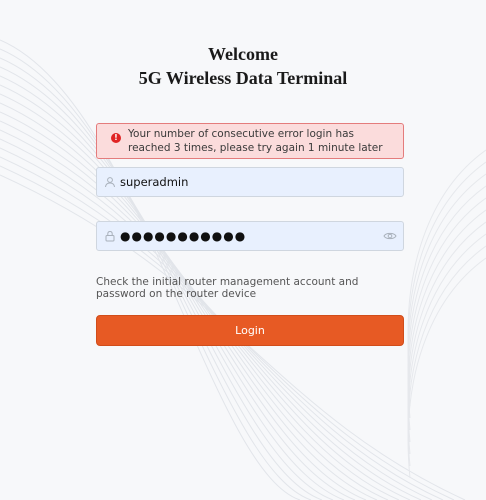 The height and width of the screenshot is (500, 486). I want to click on login-button: Login, so click(250, 330).